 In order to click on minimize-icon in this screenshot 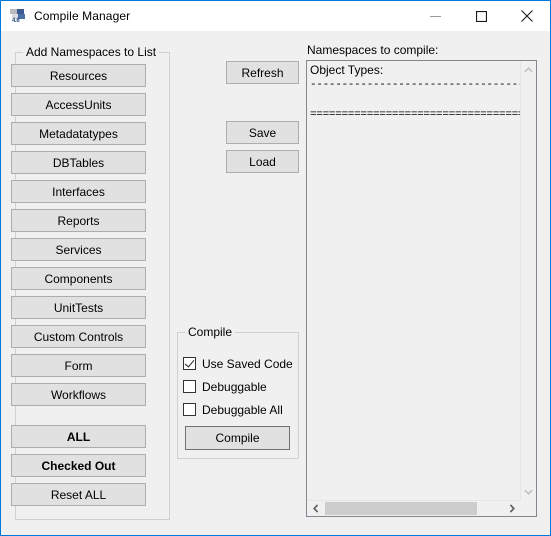, I will do `click(435, 16)`.